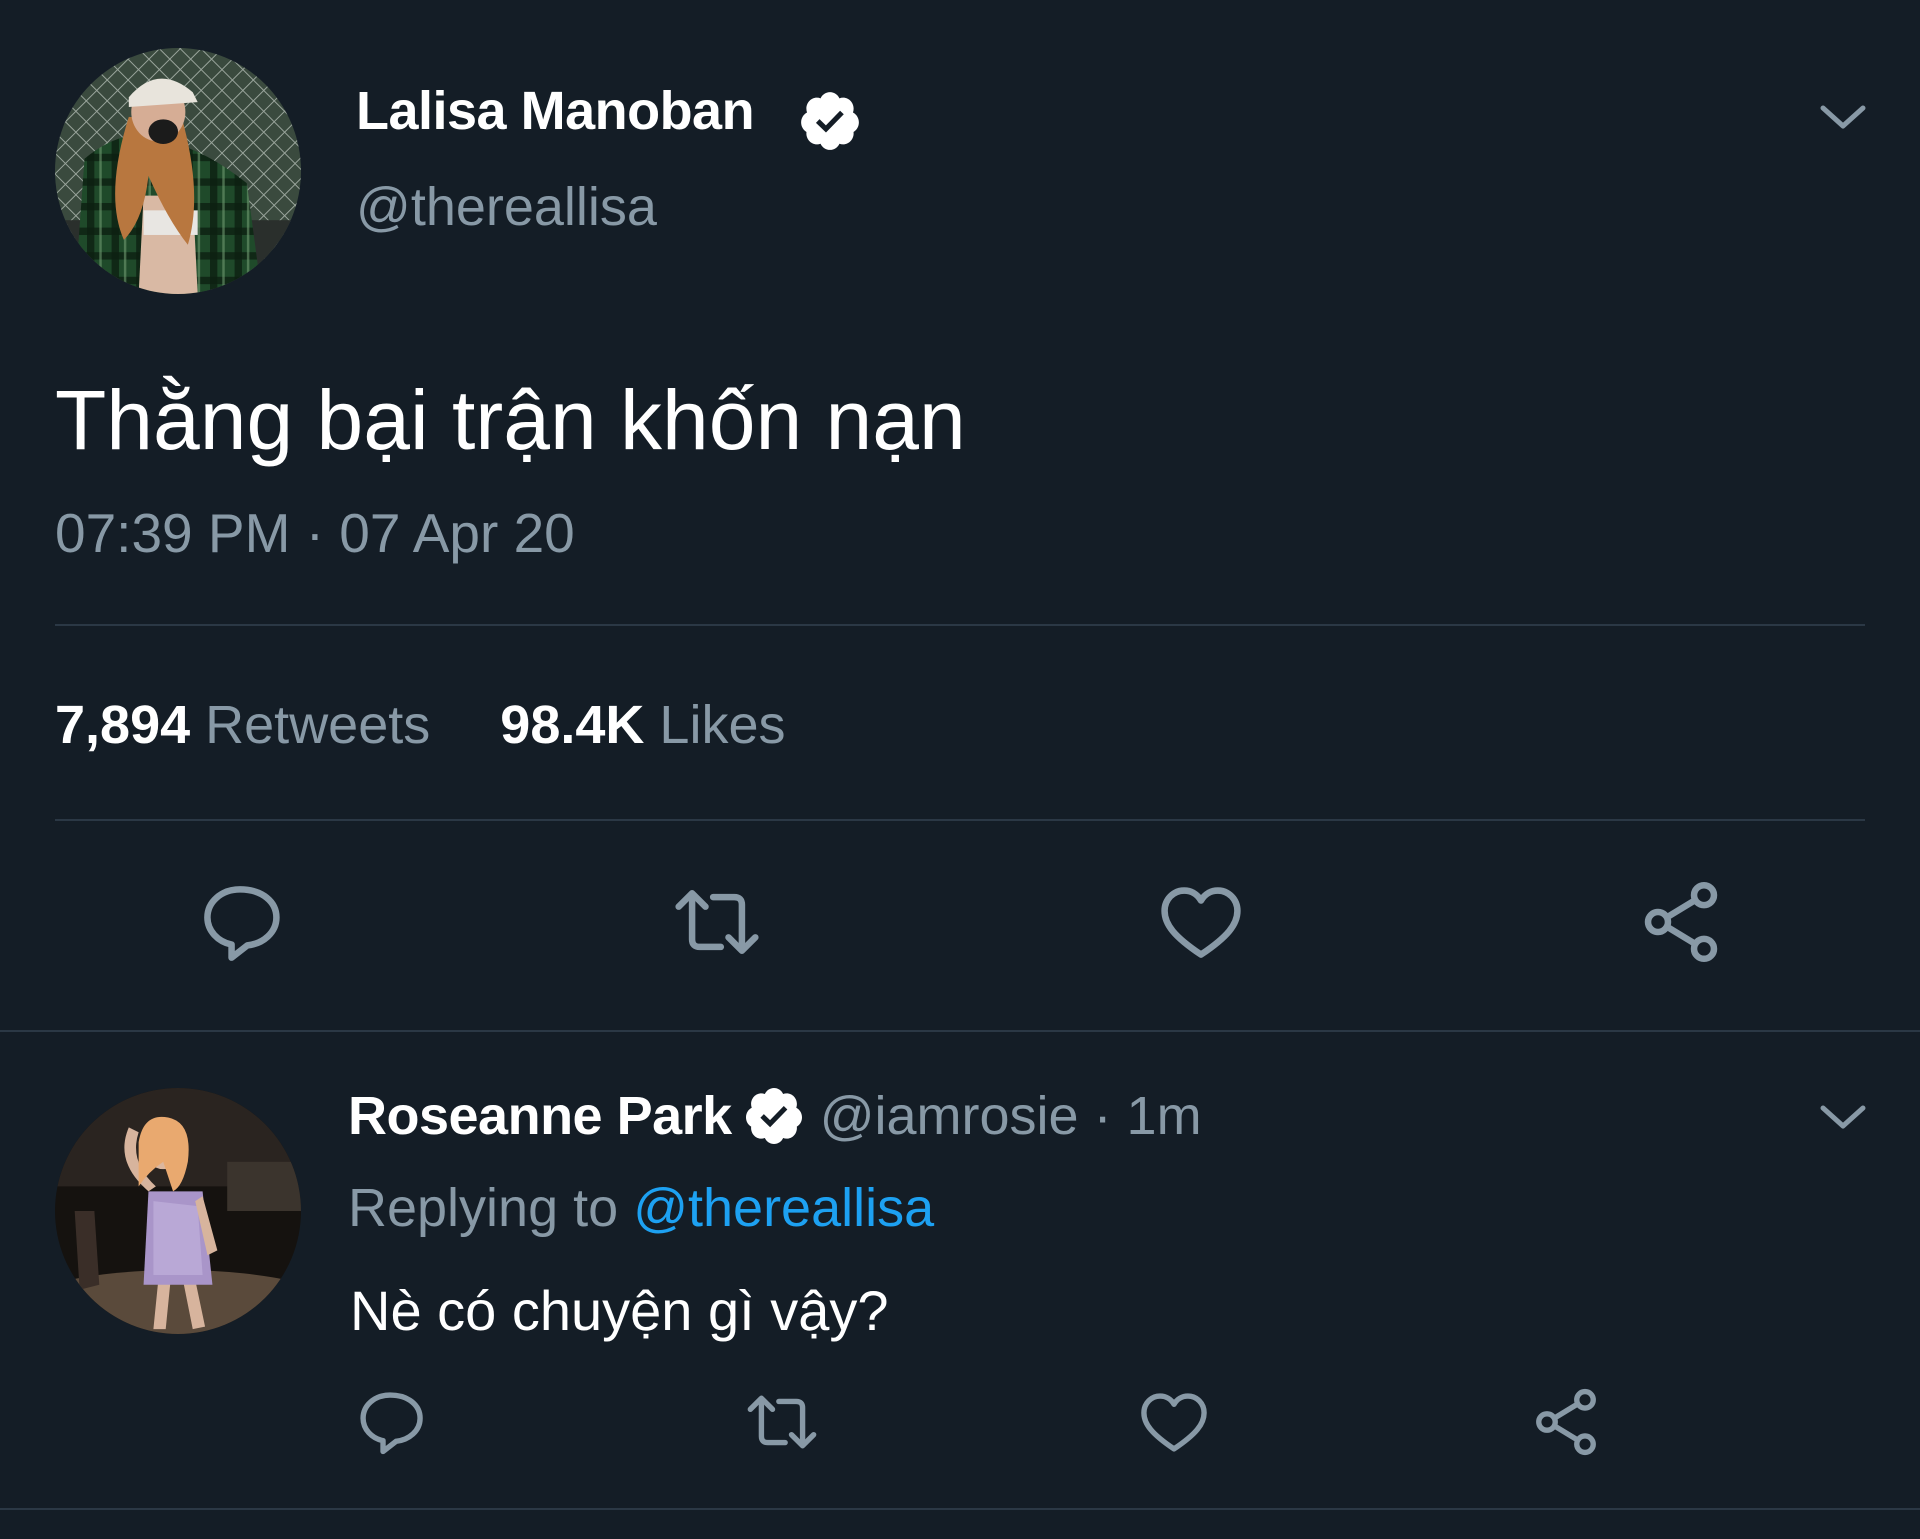 This screenshot has width=1920, height=1539. I want to click on retweets-count: 7,894, so click(123, 725).